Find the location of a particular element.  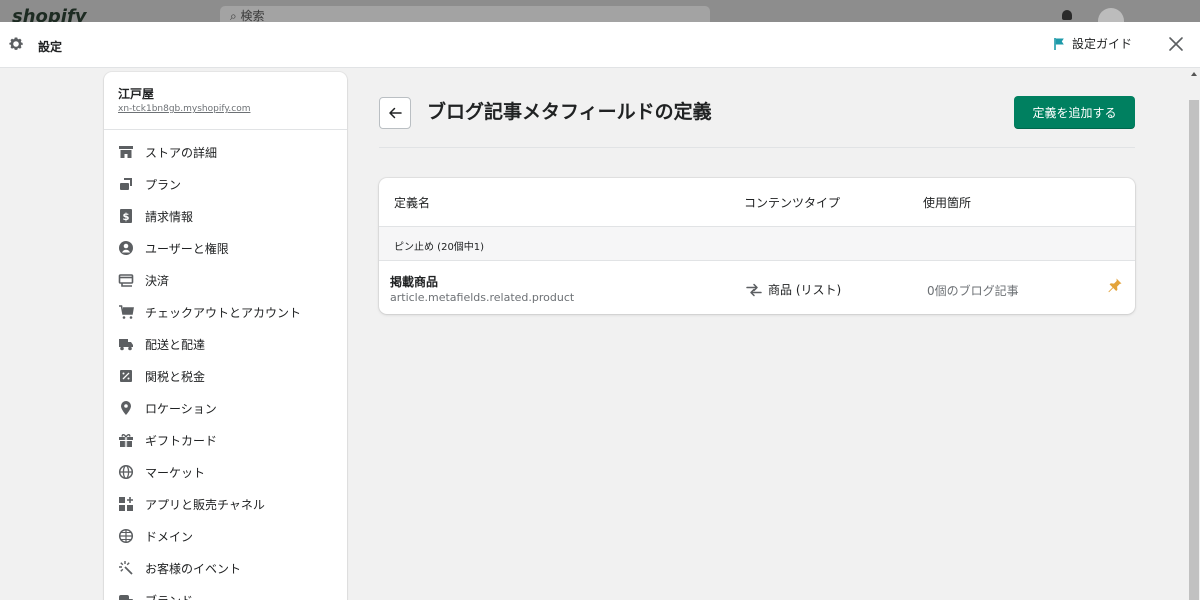

avatar is located at coordinates (1111, 15).